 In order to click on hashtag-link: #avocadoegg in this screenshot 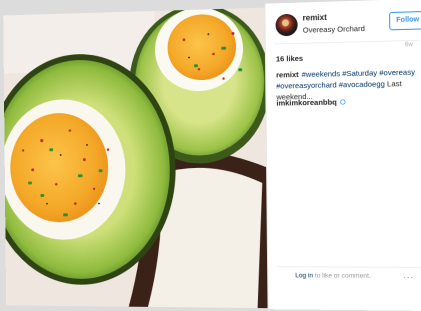, I will do `click(362, 84)`.